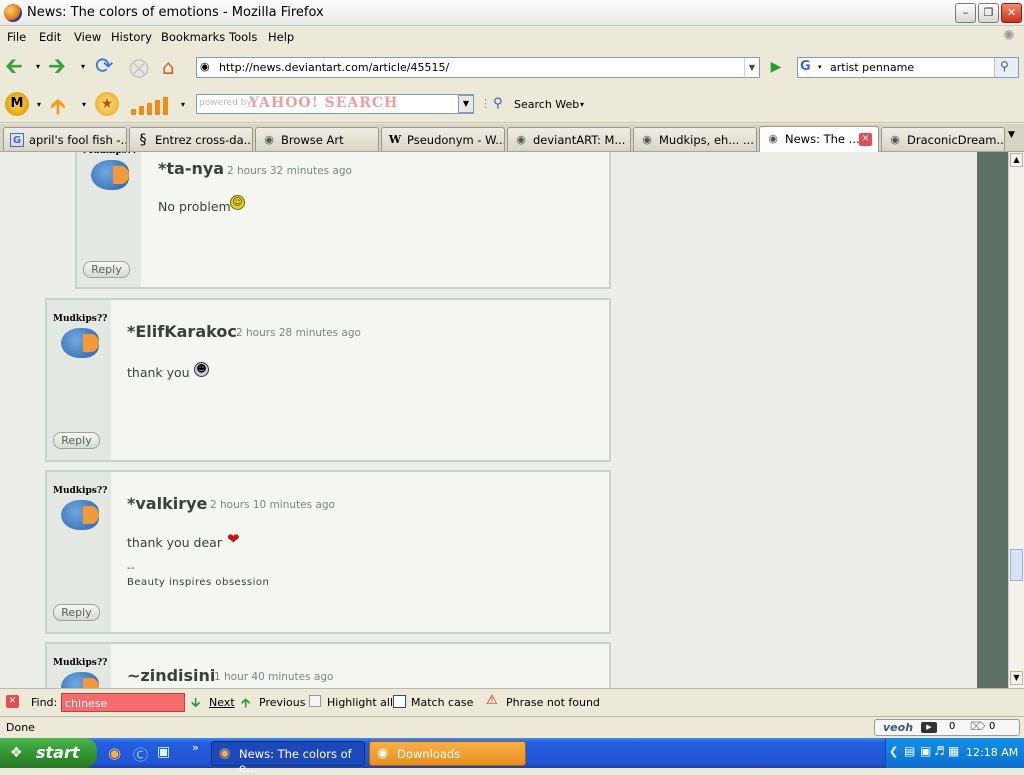 The height and width of the screenshot is (775, 1024). What do you see at coordinates (953, 751) in the screenshot?
I see `tray-app-icon: ▦` at bounding box center [953, 751].